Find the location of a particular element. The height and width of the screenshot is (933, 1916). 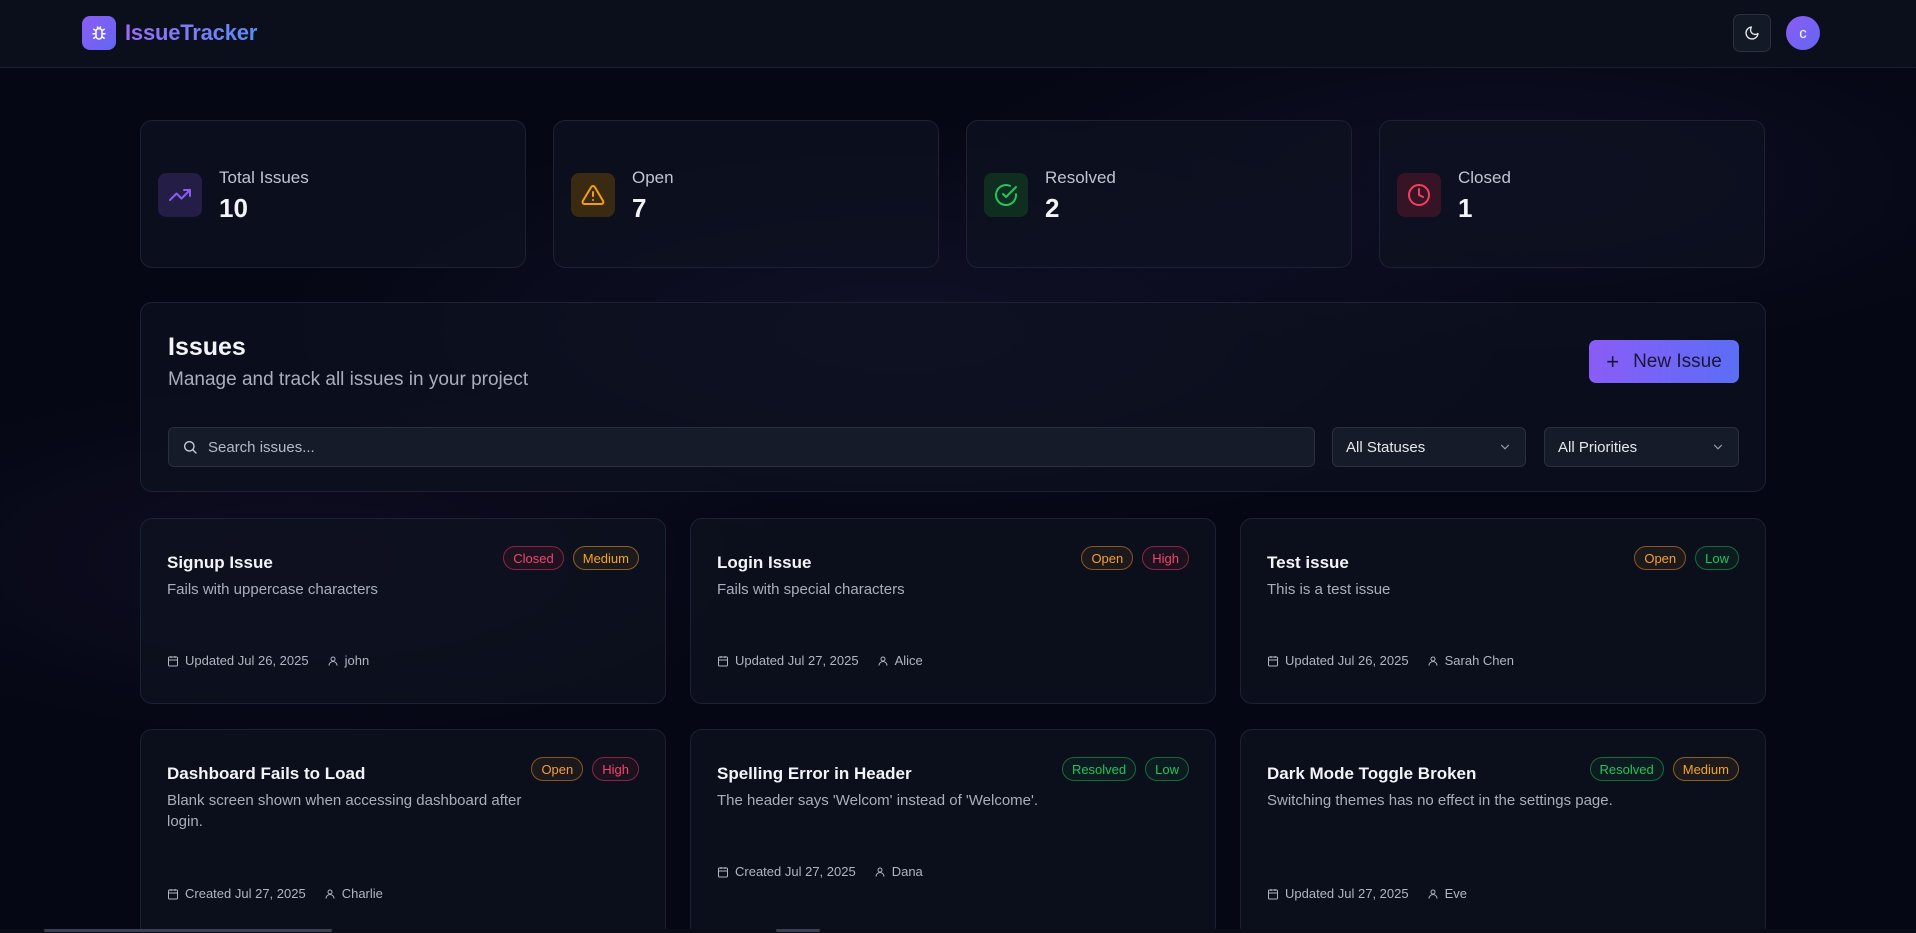

moon-icon is located at coordinates (1752, 33).